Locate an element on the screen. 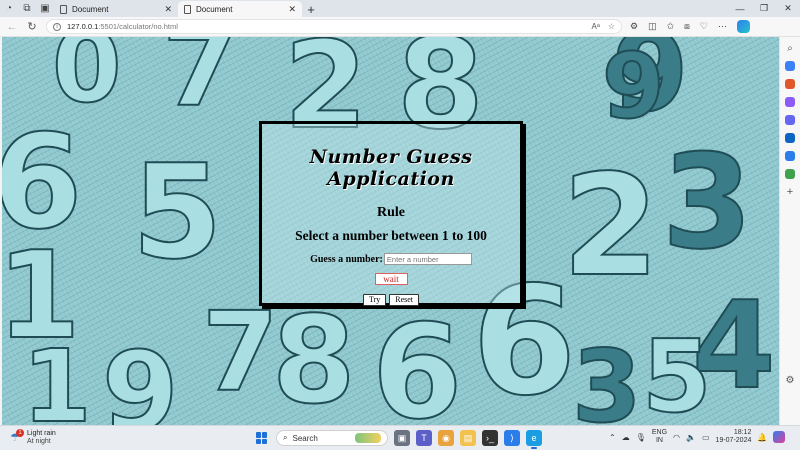  settings-icon: ⚙ is located at coordinates (790, 380).